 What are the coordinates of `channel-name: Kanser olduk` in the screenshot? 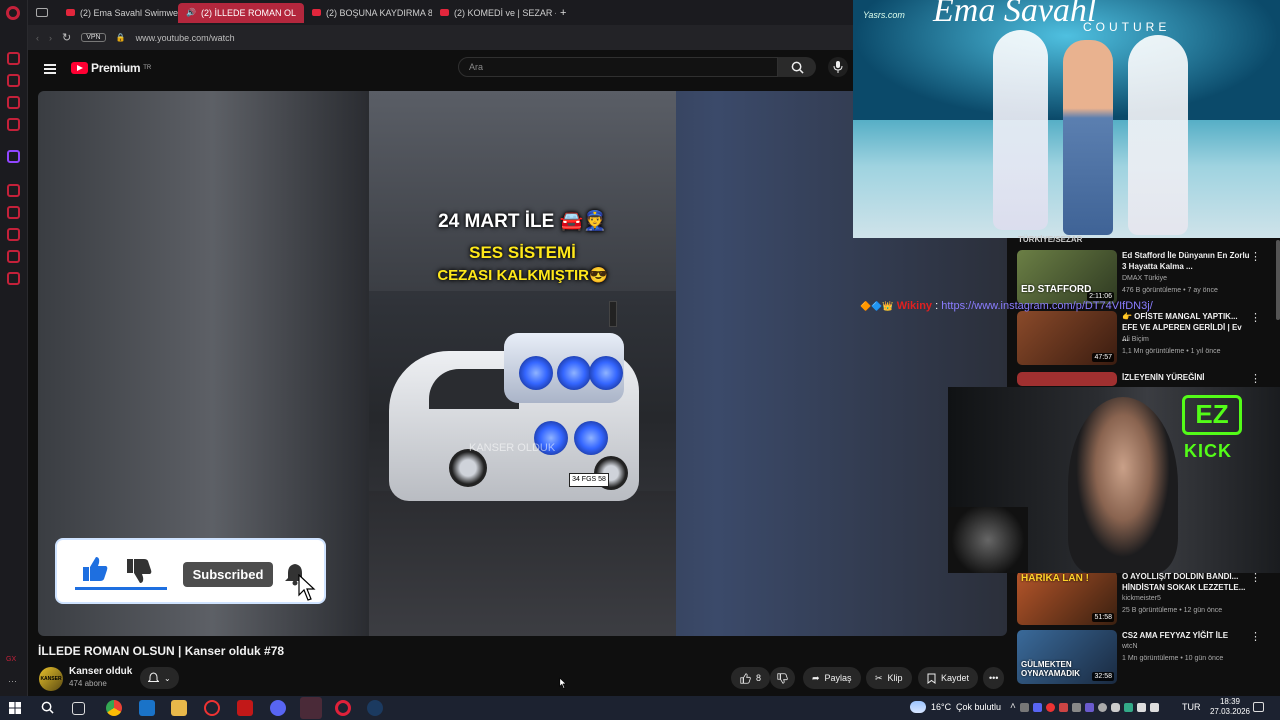 It's located at (100, 671).